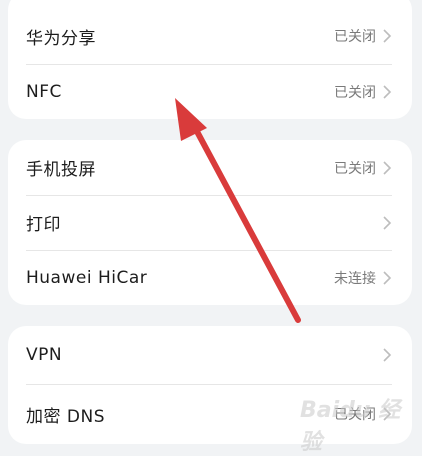 The width and height of the screenshot is (422, 456). I want to click on settings-row-nfc: NFC 已关闭, so click(210, 91).